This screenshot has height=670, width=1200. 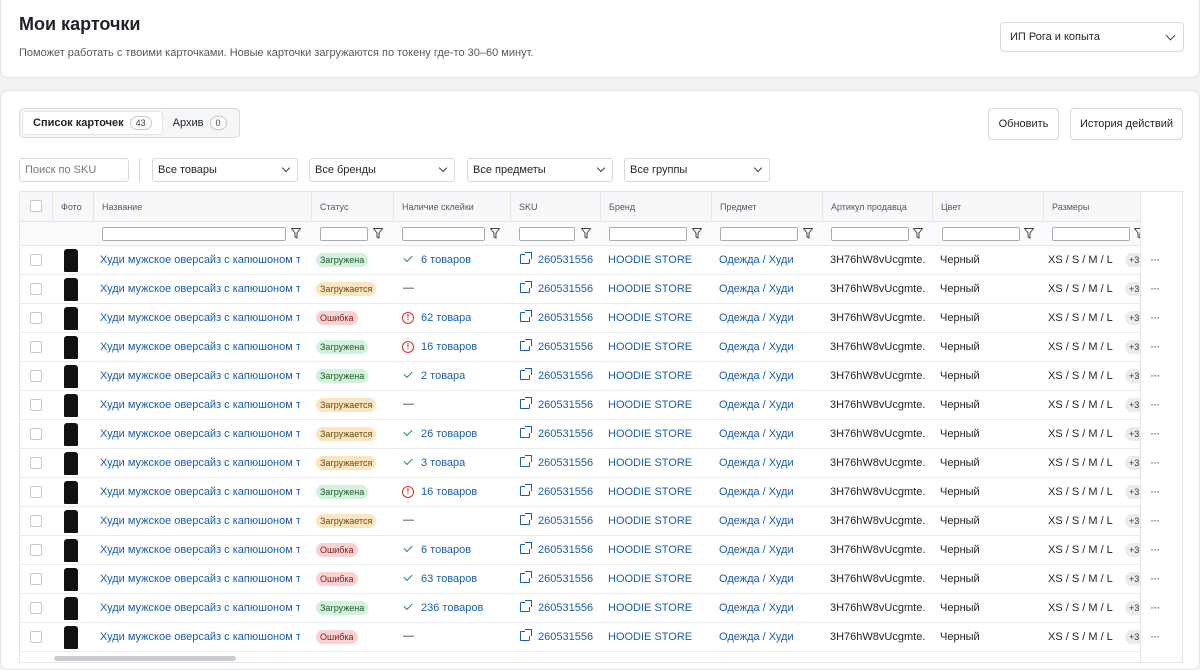 I want to click on name-filter-input, so click(x=194, y=234).